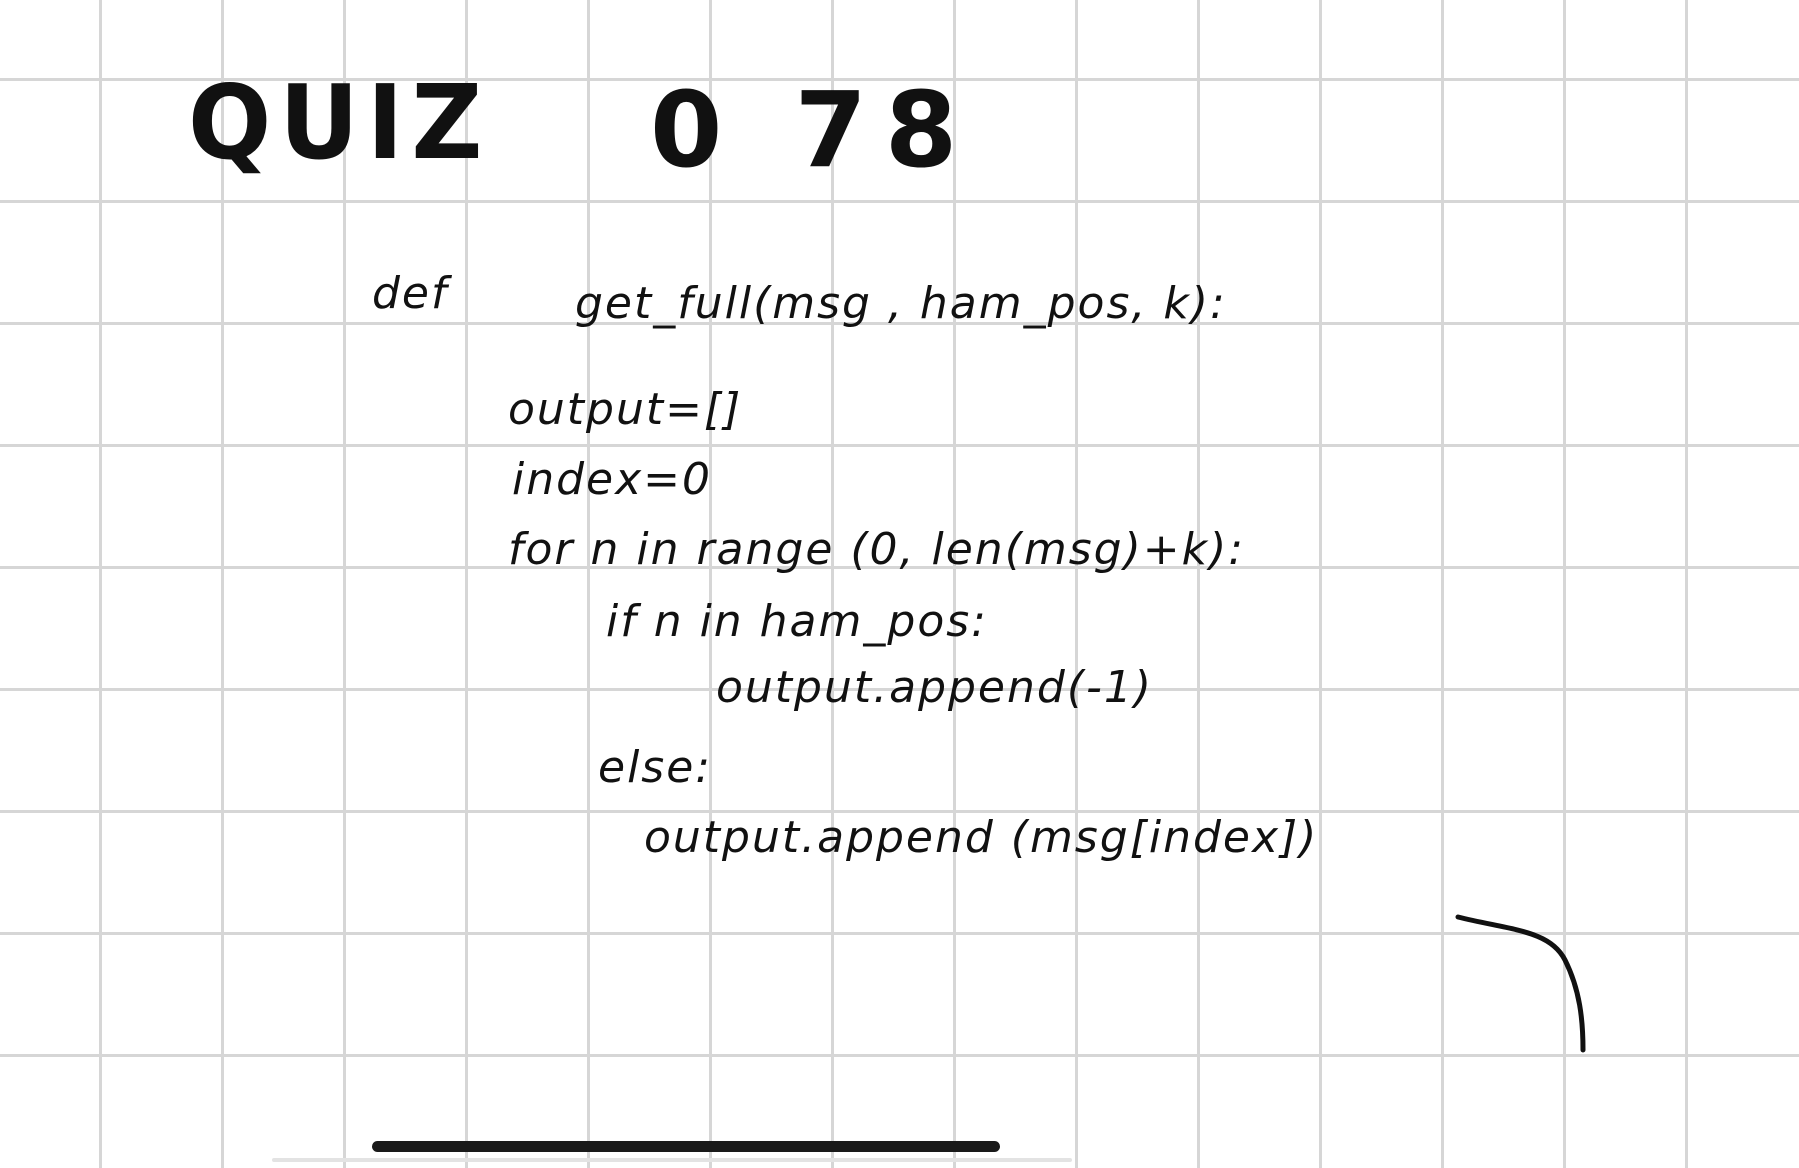  I want to click on code-line-for-loop: for n in range (0, len(msg)+k):, so click(877, 549).